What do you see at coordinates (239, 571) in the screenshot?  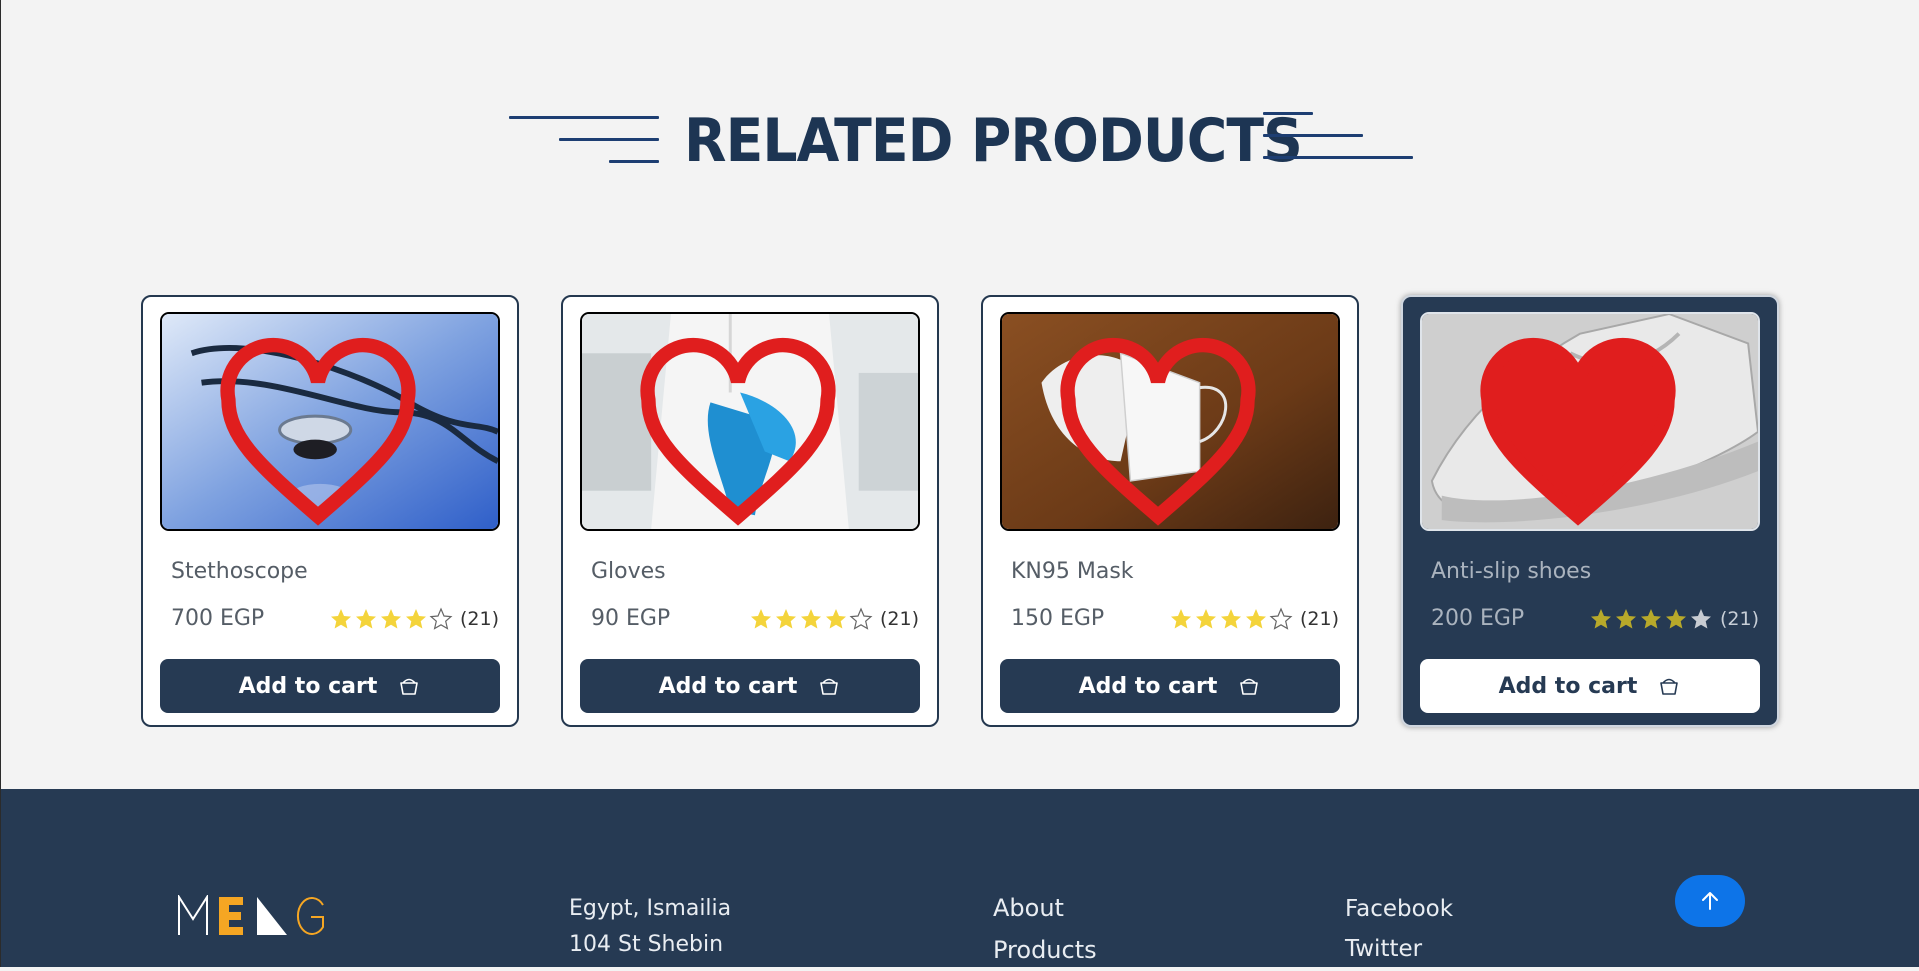 I see `product-name: Stethoscope` at bounding box center [239, 571].